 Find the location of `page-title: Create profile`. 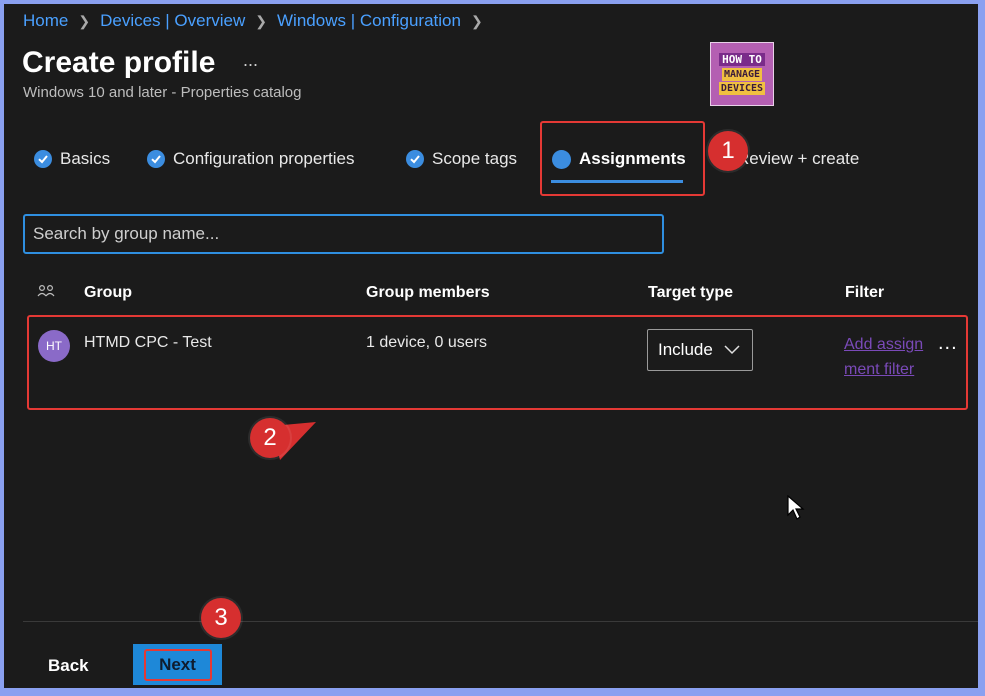

page-title: Create profile is located at coordinates (119, 62).